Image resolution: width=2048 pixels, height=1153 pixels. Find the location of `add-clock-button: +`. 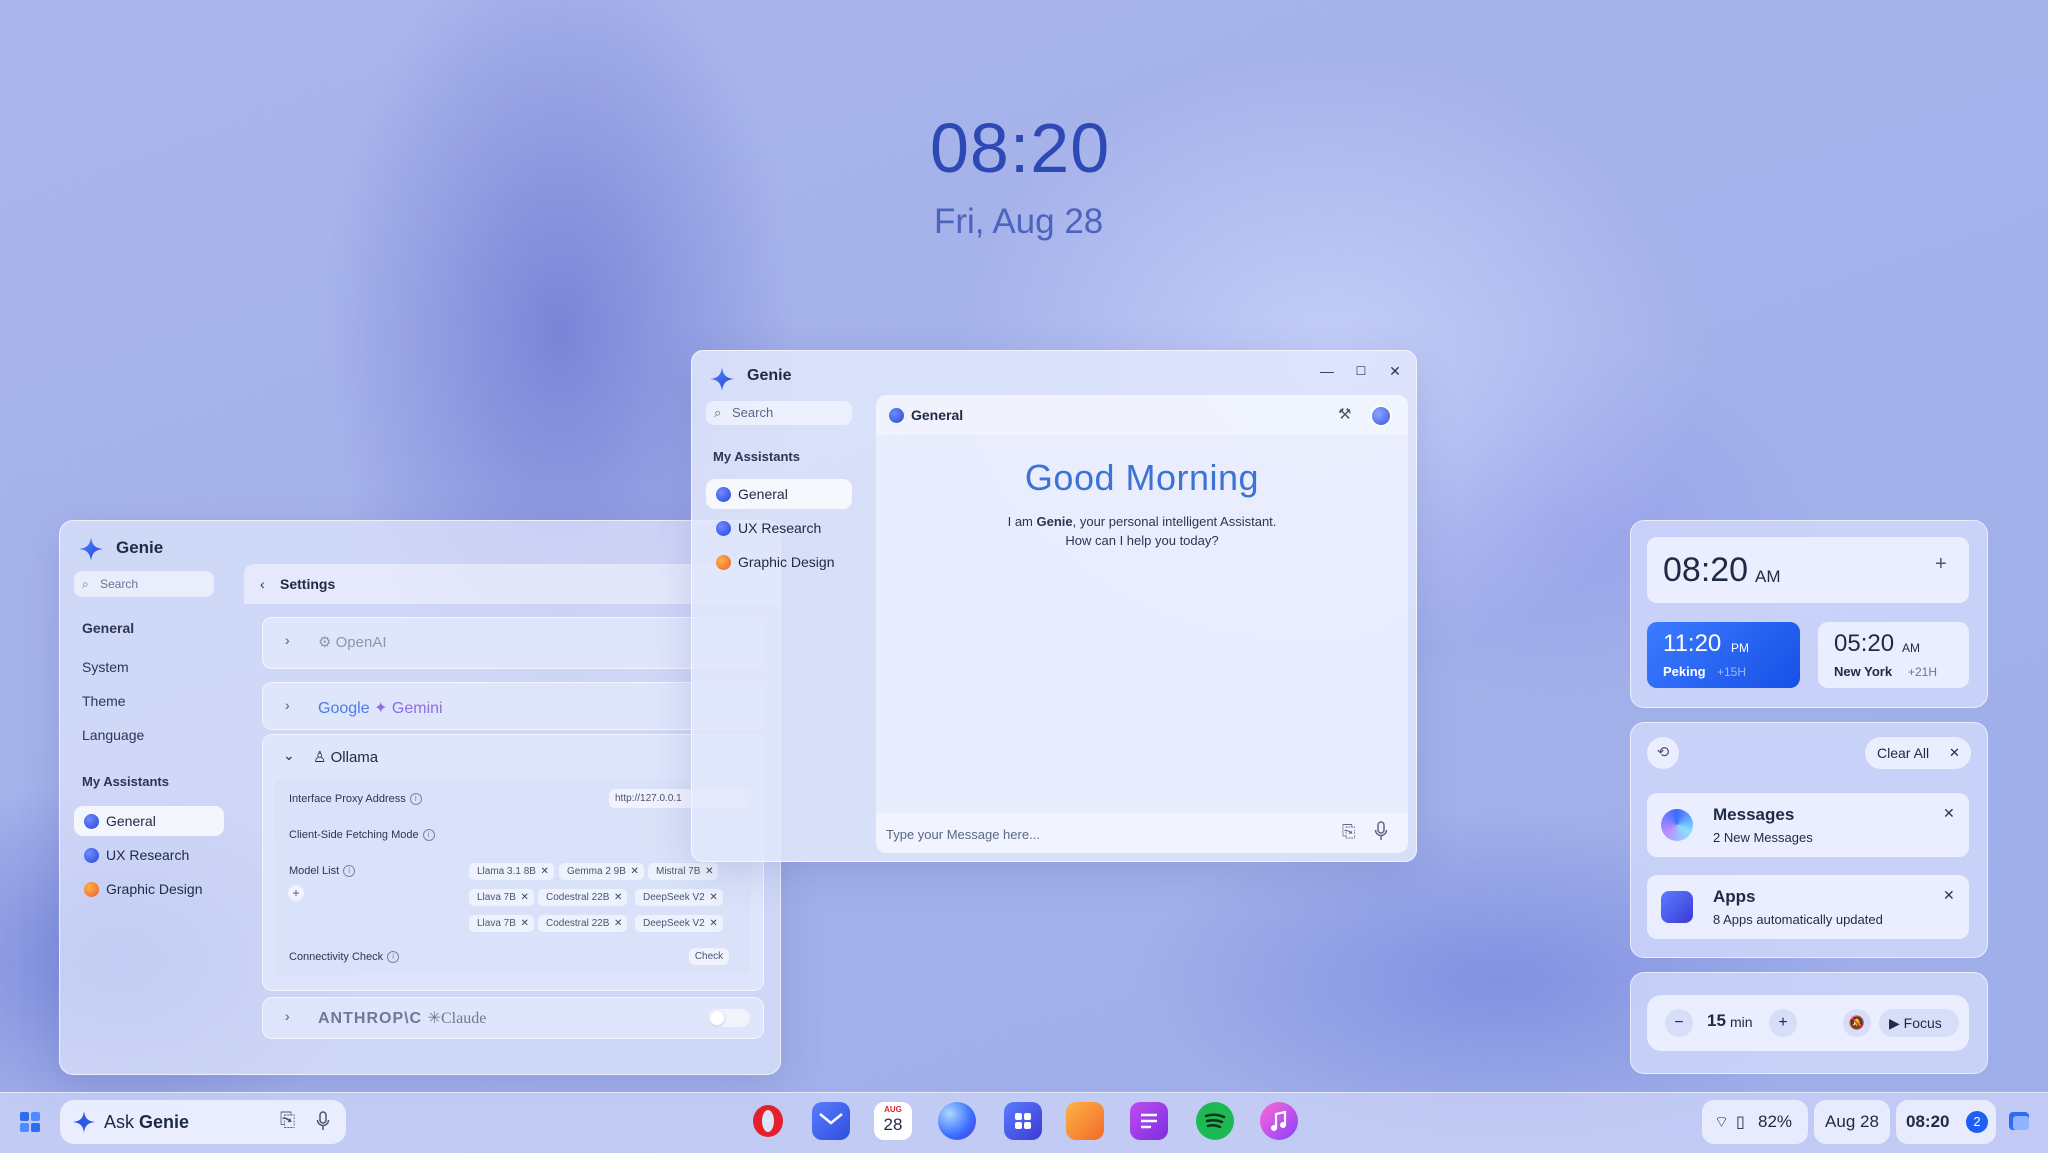

add-clock-button: + is located at coordinates (1941, 564).